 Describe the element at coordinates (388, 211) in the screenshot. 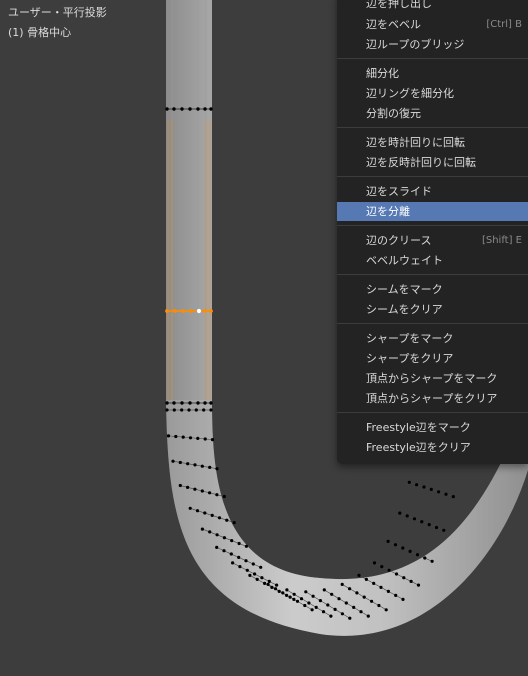

I see `menu-item-label: 辺を分離` at that location.